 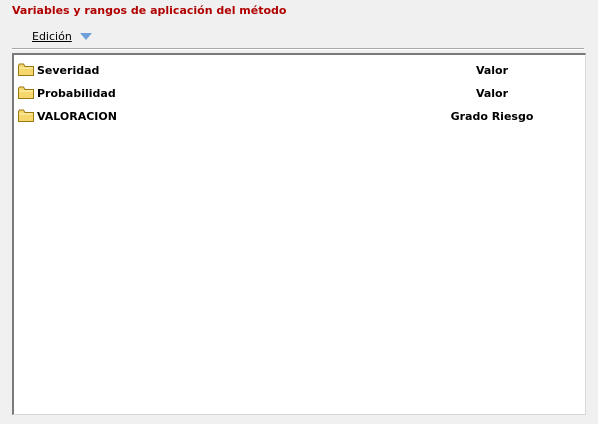 I want to click on menu-bar: Edición, so click(x=62, y=36).